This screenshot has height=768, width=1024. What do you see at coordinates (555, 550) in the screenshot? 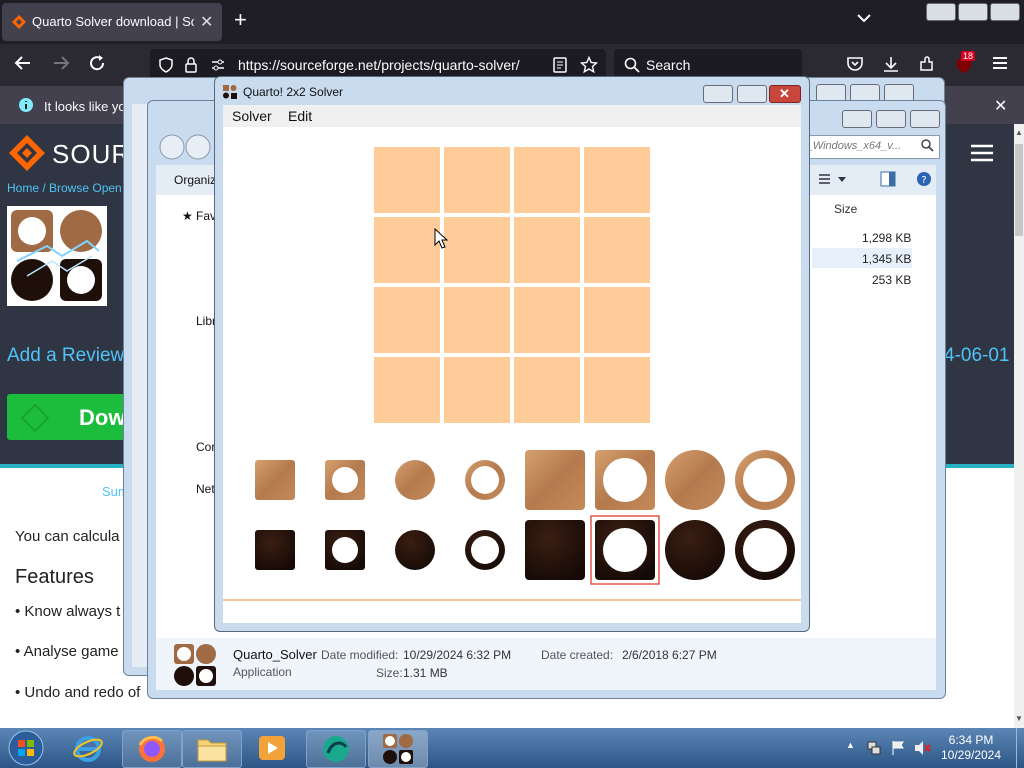
I see `piece-dark-large-square` at bounding box center [555, 550].